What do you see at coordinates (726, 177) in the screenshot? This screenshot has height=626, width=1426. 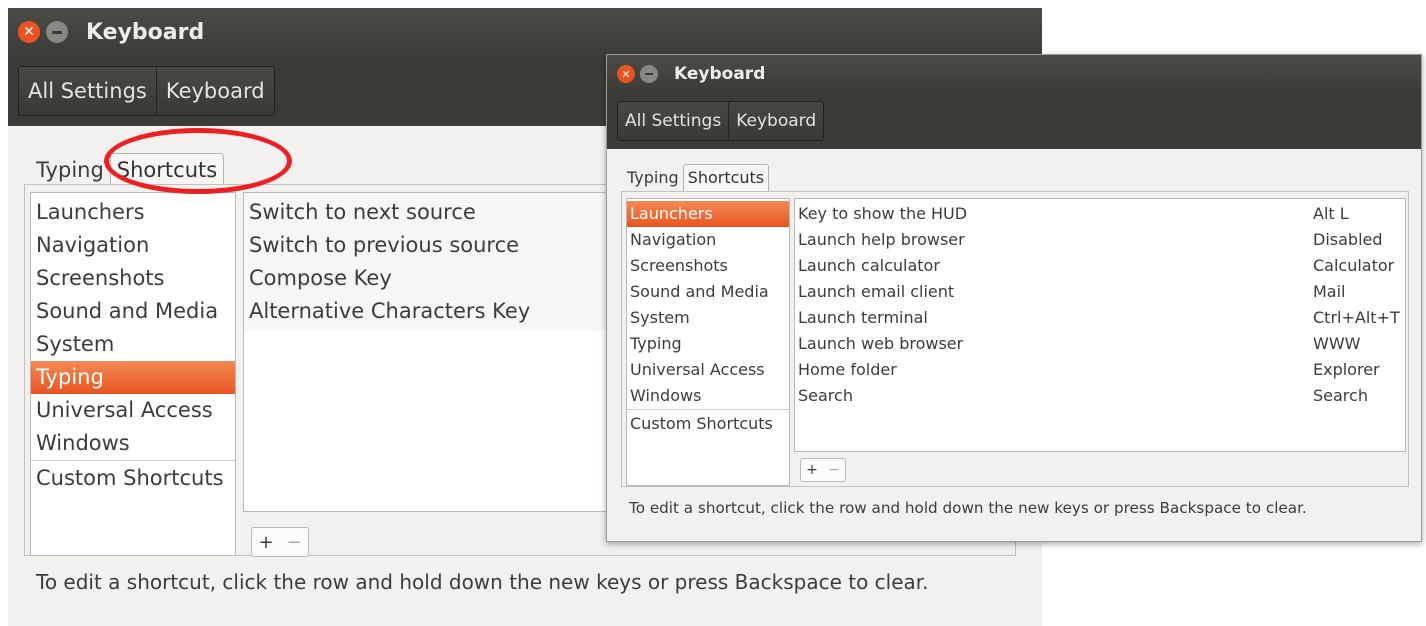 I see `tab-shortcuts: Shortcuts` at bounding box center [726, 177].